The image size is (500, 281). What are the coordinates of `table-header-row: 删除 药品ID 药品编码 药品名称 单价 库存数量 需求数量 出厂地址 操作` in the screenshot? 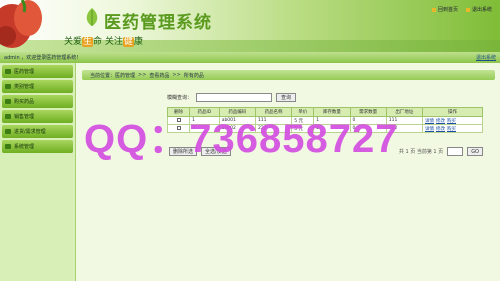 It's located at (324, 112).